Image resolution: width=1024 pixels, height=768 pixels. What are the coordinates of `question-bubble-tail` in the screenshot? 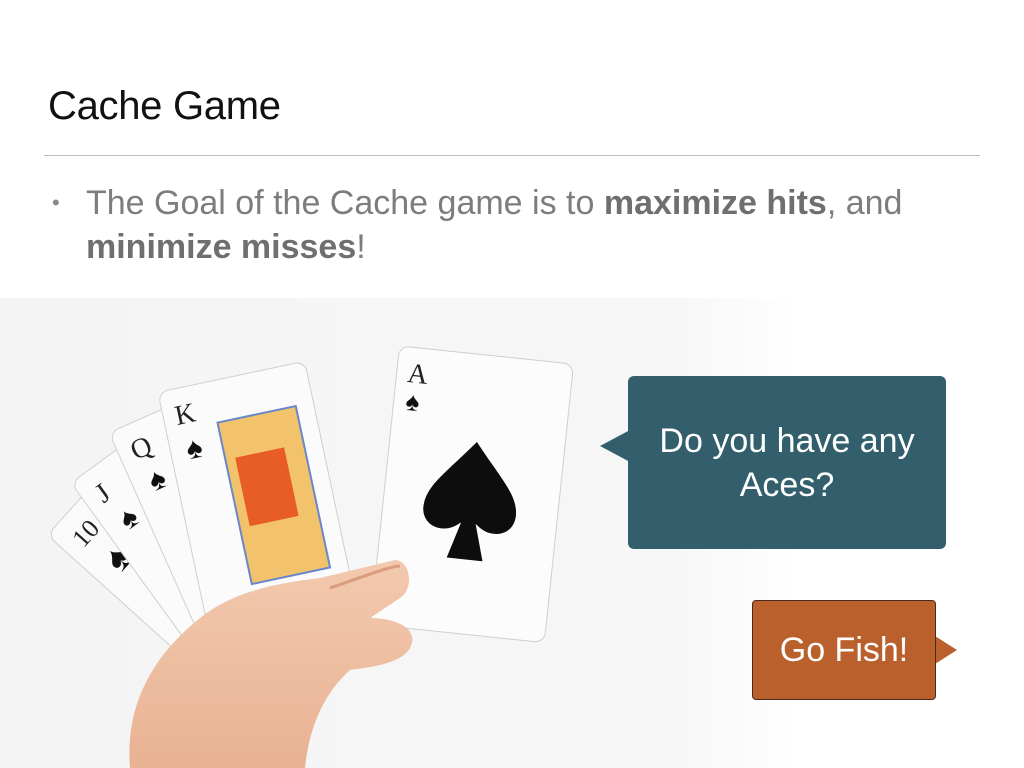 It's located at (615, 446).